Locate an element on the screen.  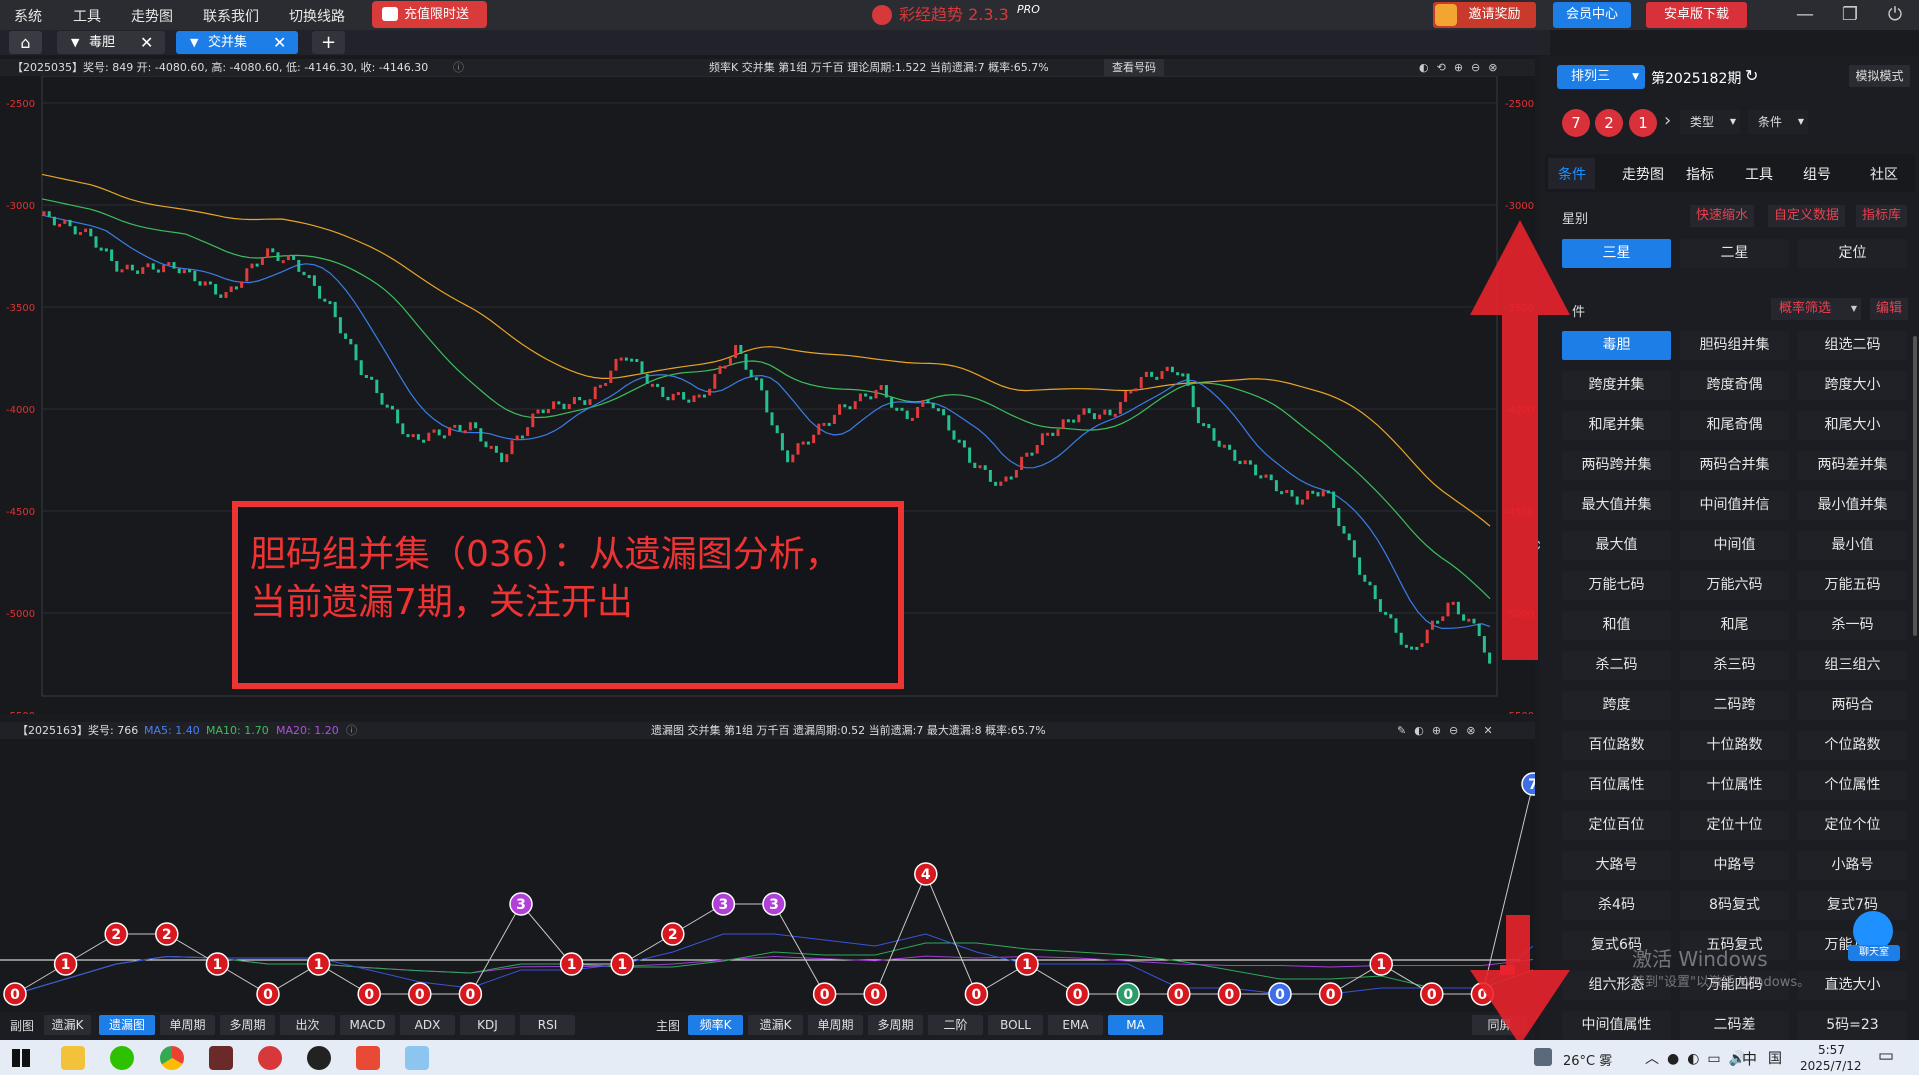
sub-count-button: 出次 is located at coordinates (307, 1025).